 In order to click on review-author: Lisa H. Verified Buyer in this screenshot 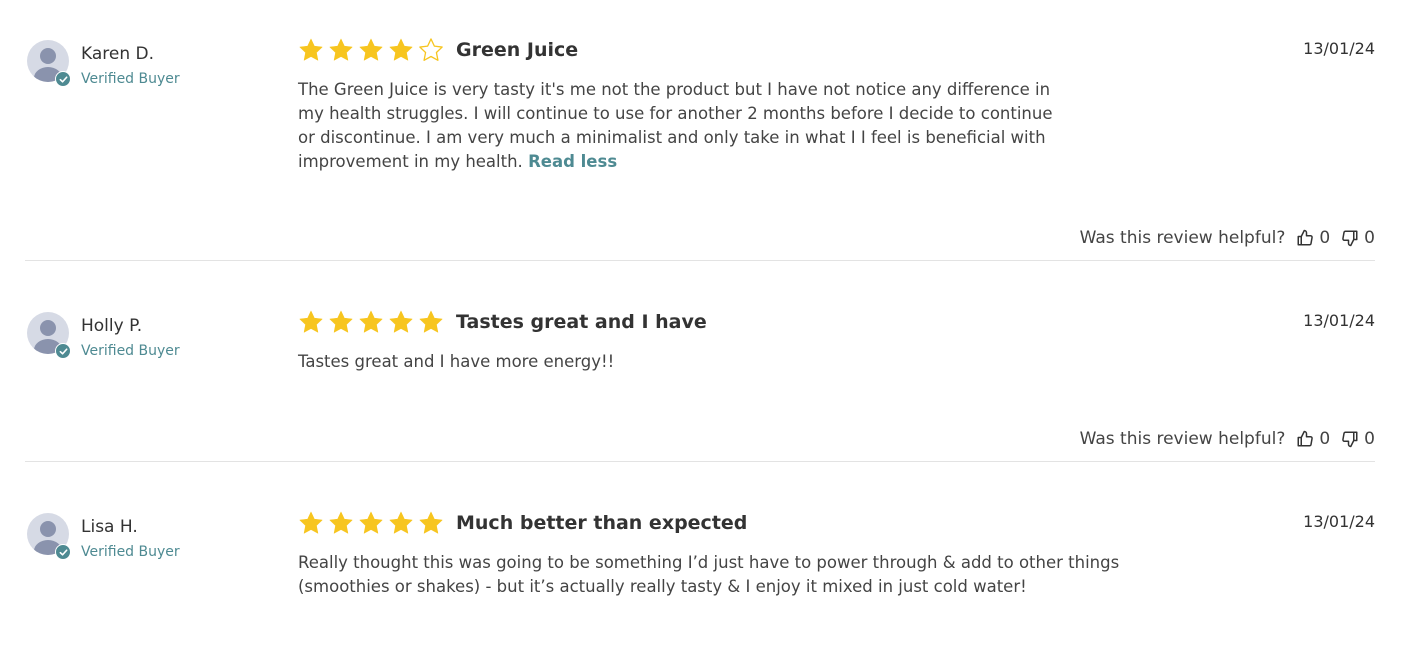, I will do `click(140, 538)`.